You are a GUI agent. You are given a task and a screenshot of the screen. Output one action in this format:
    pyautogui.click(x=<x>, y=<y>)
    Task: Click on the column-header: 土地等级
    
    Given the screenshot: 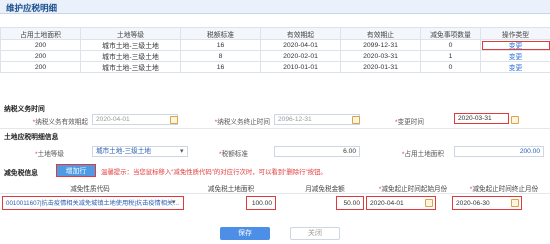 What is the action you would take?
    pyautogui.click(x=130, y=33)
    